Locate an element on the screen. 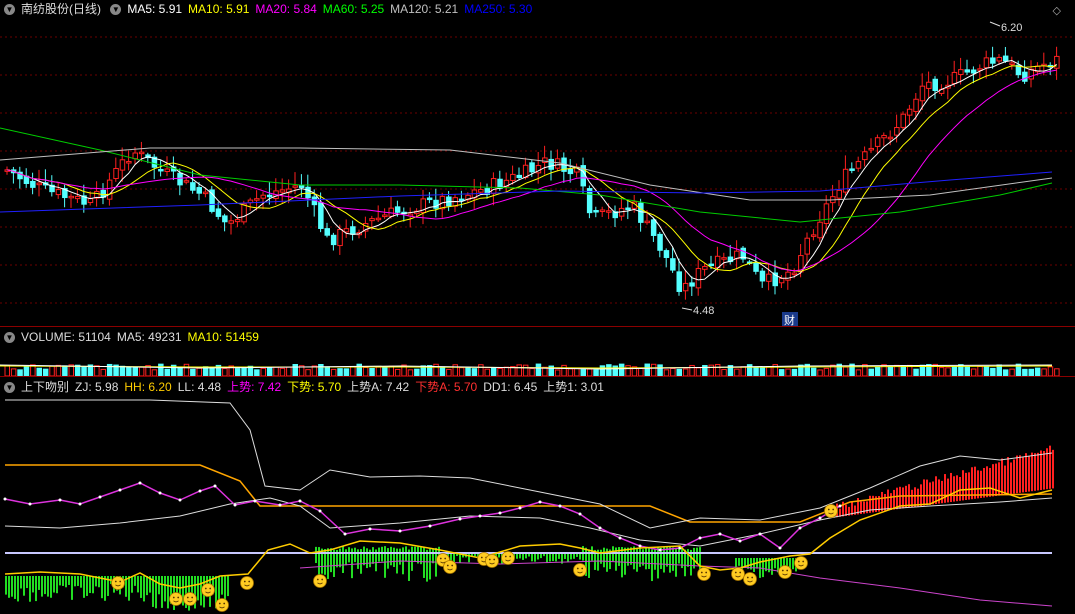  smiley-icon is located at coordinates (580, 570).